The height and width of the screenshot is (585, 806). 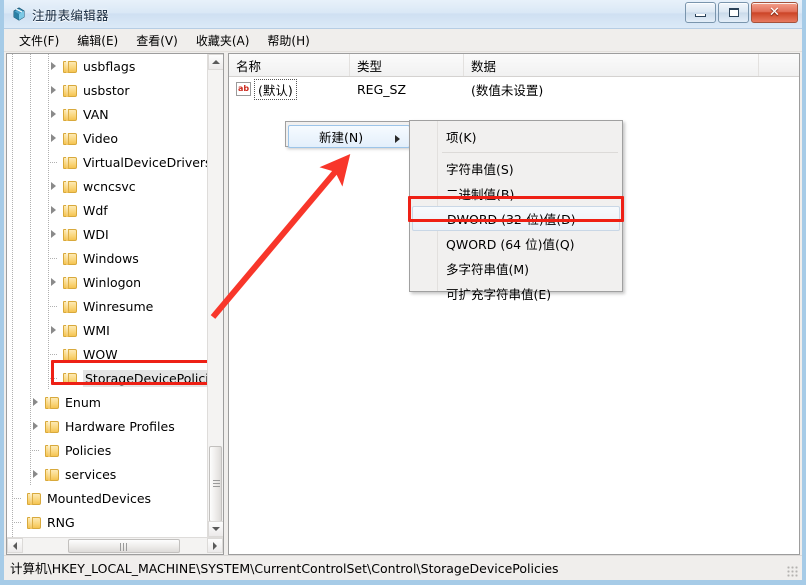 What do you see at coordinates (107, 402) in the screenshot?
I see `tree-item-enum: Enum` at bounding box center [107, 402].